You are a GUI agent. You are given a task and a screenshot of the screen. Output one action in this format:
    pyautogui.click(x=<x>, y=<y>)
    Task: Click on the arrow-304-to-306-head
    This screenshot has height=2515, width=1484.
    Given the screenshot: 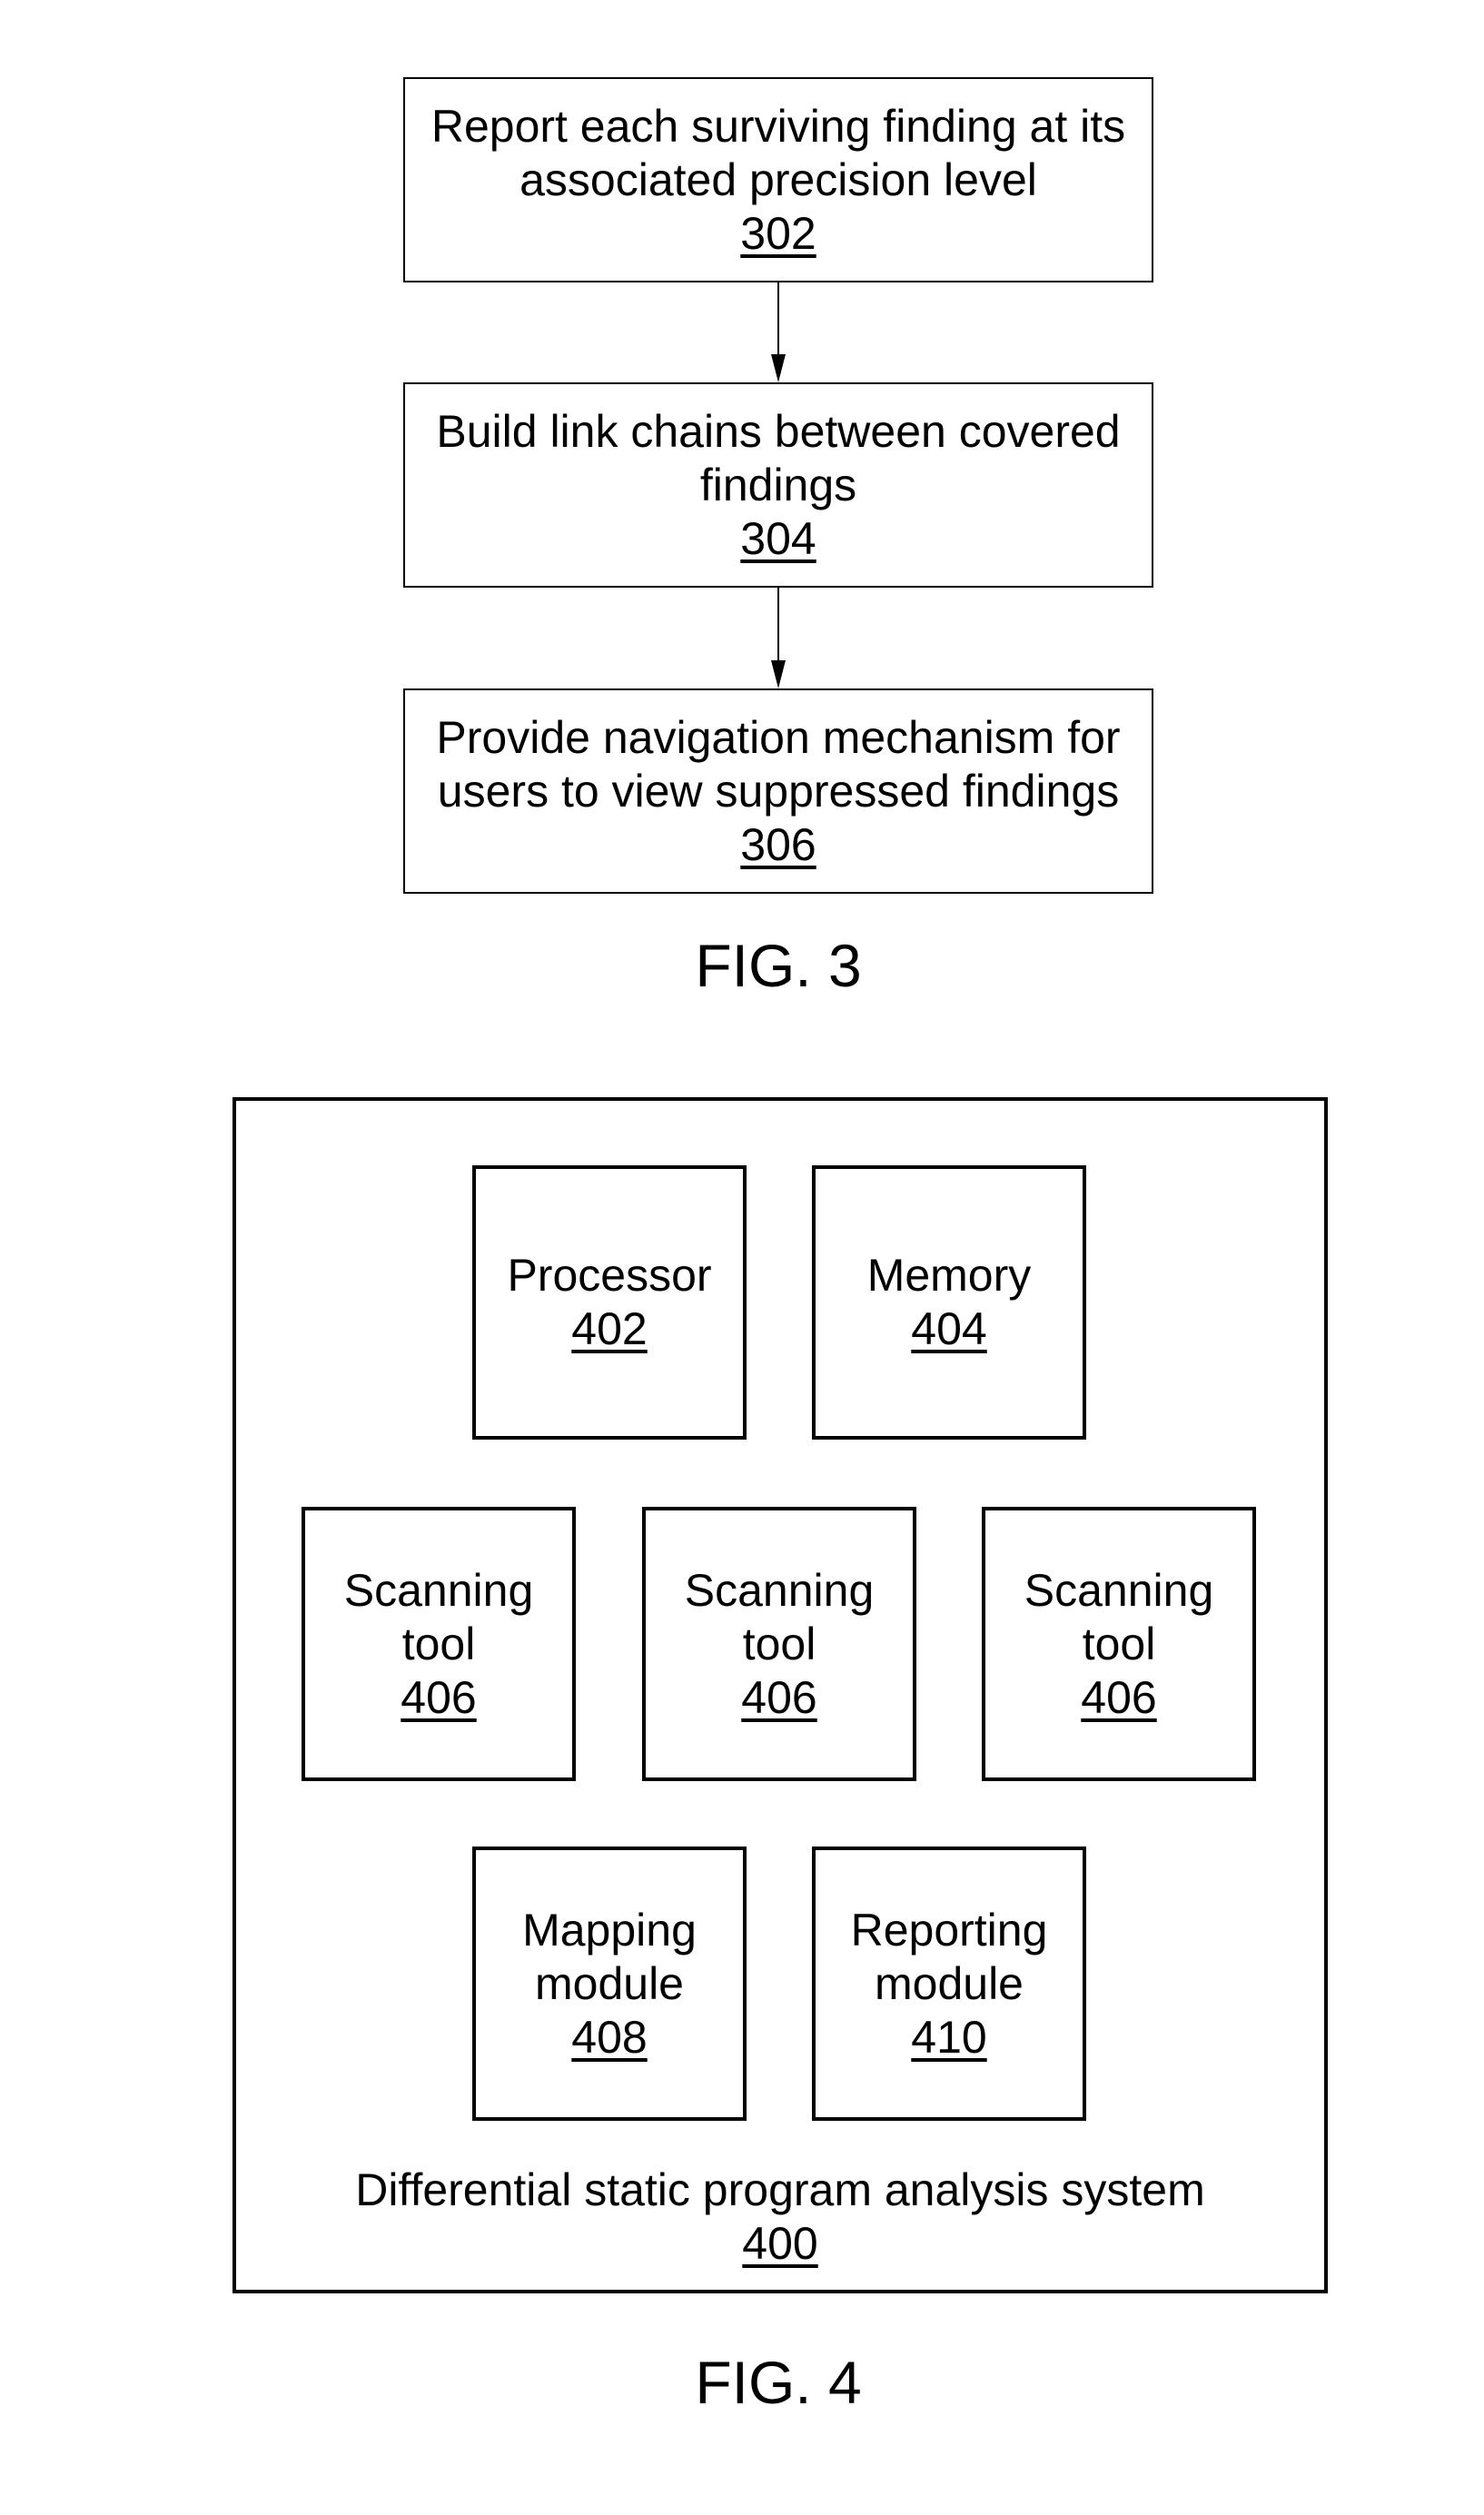 What is the action you would take?
    pyautogui.click(x=778, y=674)
    